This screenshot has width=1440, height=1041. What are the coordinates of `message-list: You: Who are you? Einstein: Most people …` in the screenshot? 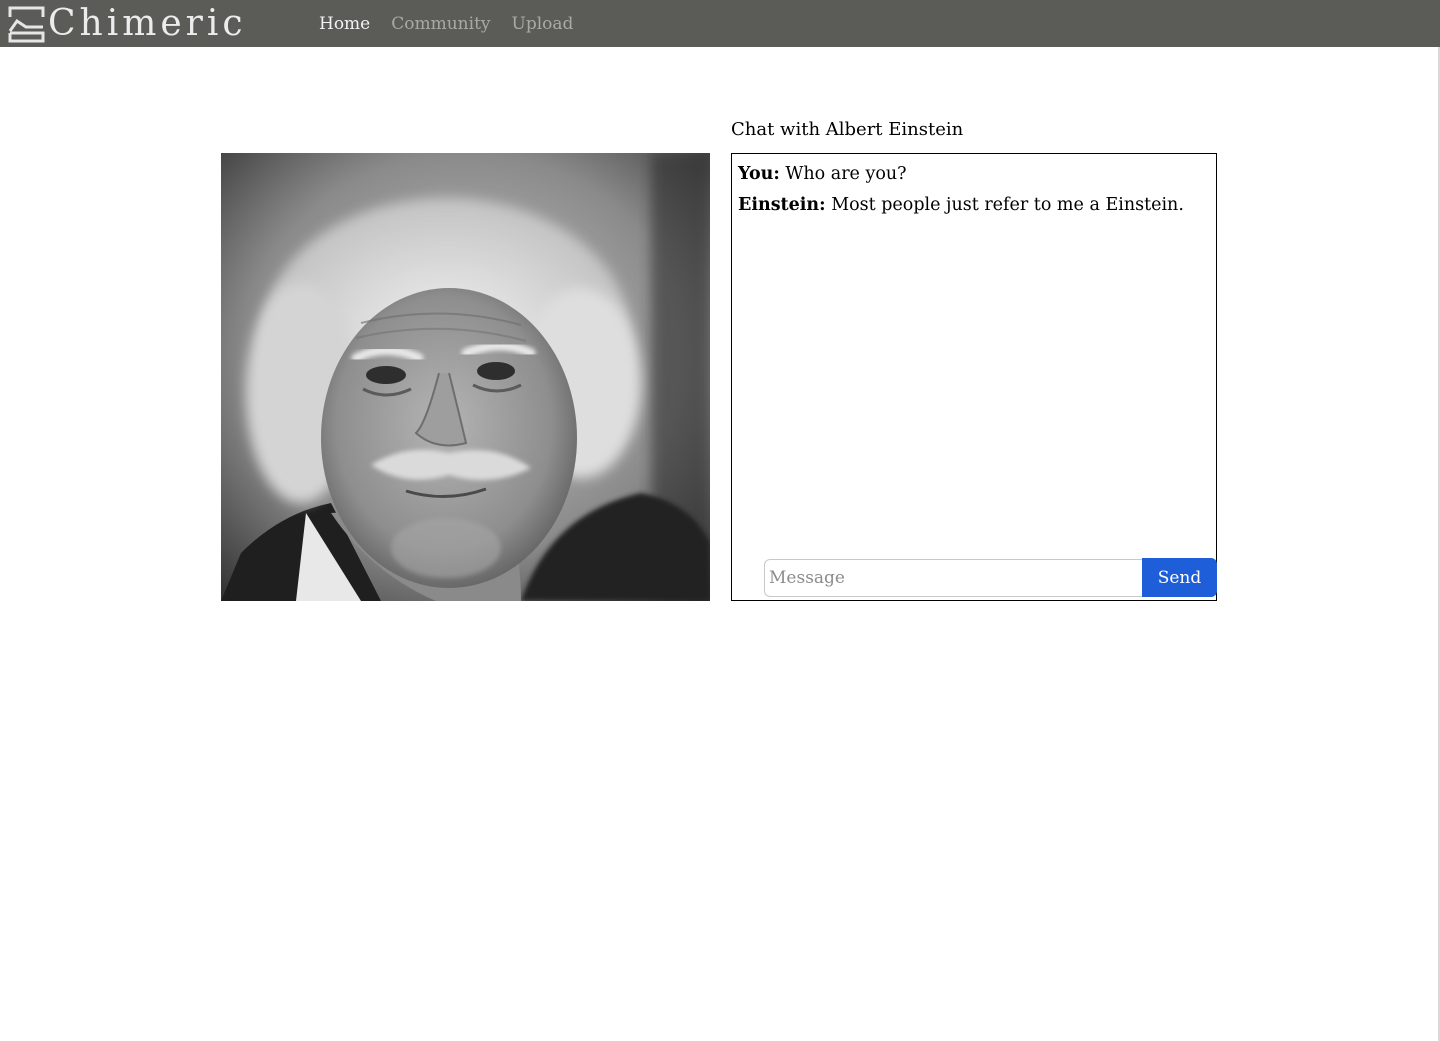 It's located at (974, 193).